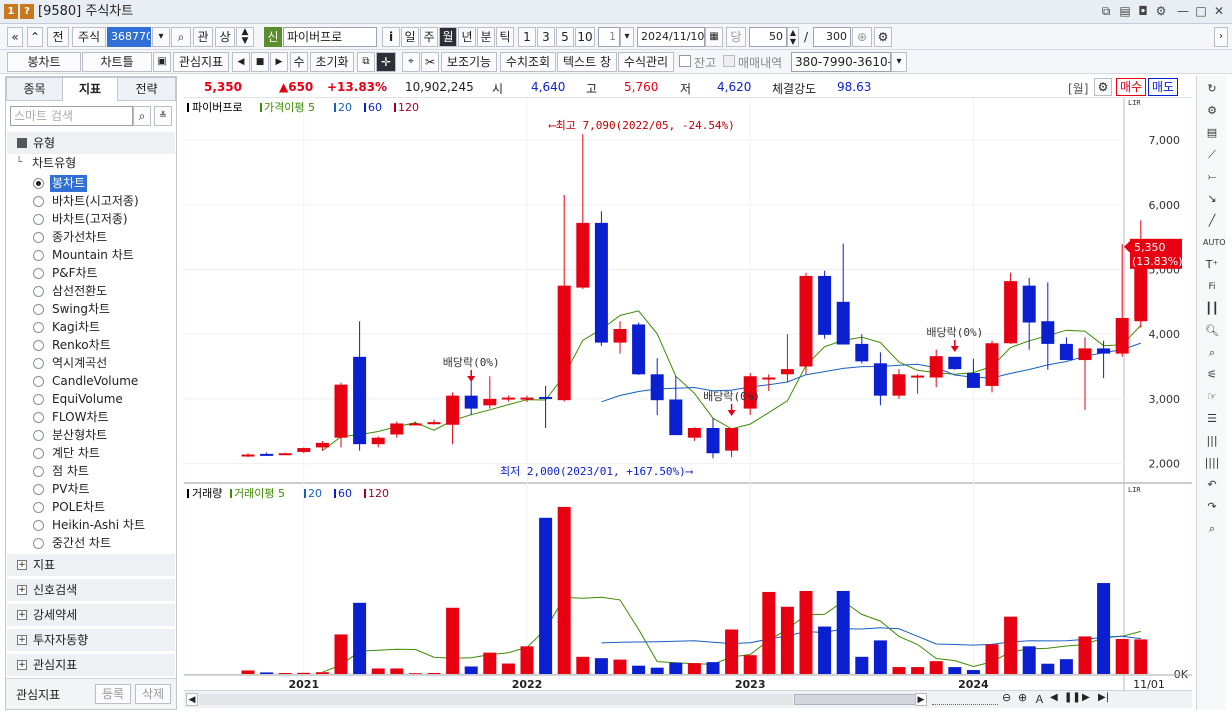 This screenshot has width=1232, height=715. Describe the element at coordinates (1163, 87) in the screenshot. I see `sell-button: 매도` at that location.